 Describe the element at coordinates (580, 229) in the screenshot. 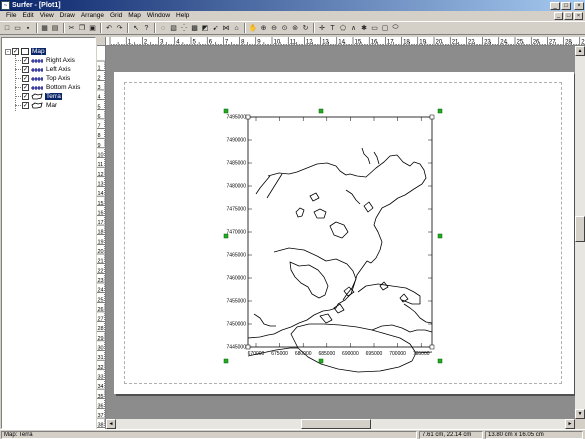

I see `vertical-scroll-thumb` at that location.